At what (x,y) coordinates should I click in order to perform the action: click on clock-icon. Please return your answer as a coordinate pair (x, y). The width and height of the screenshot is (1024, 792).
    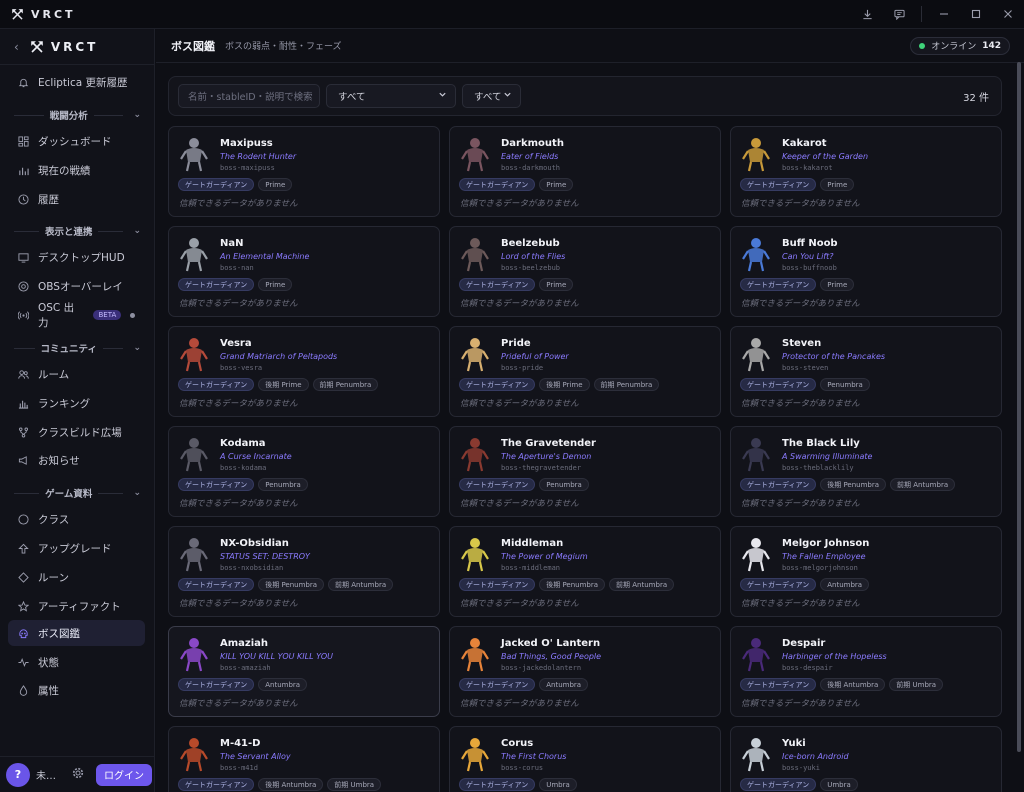
    Looking at the image, I should click on (23, 199).